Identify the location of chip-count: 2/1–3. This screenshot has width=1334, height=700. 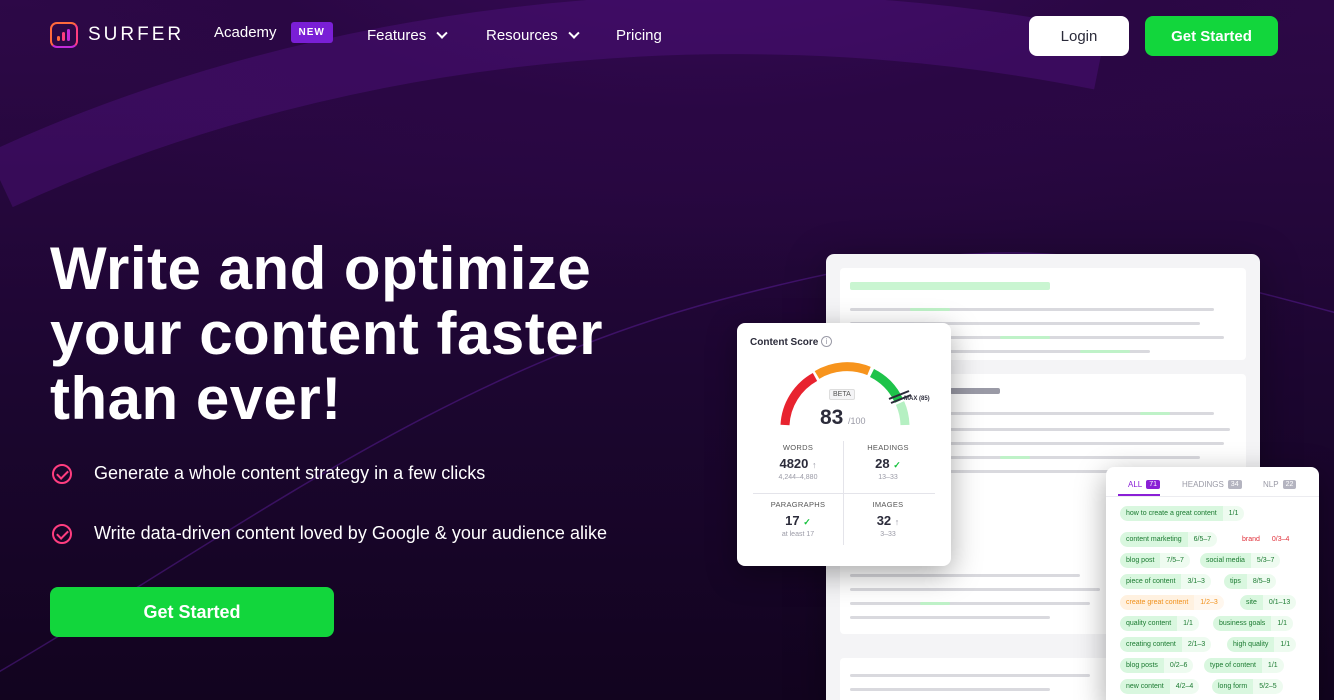
(1196, 644).